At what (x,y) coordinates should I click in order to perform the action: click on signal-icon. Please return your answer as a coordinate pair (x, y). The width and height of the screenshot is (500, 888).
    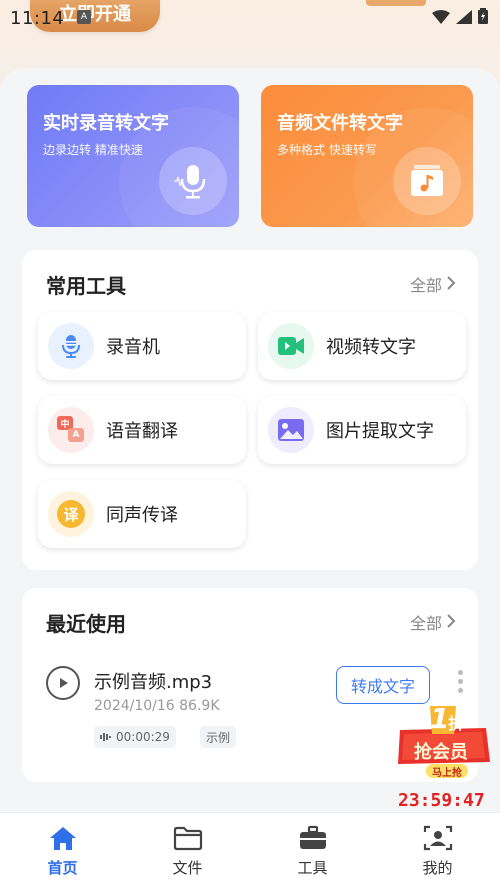
    Looking at the image, I should click on (464, 18).